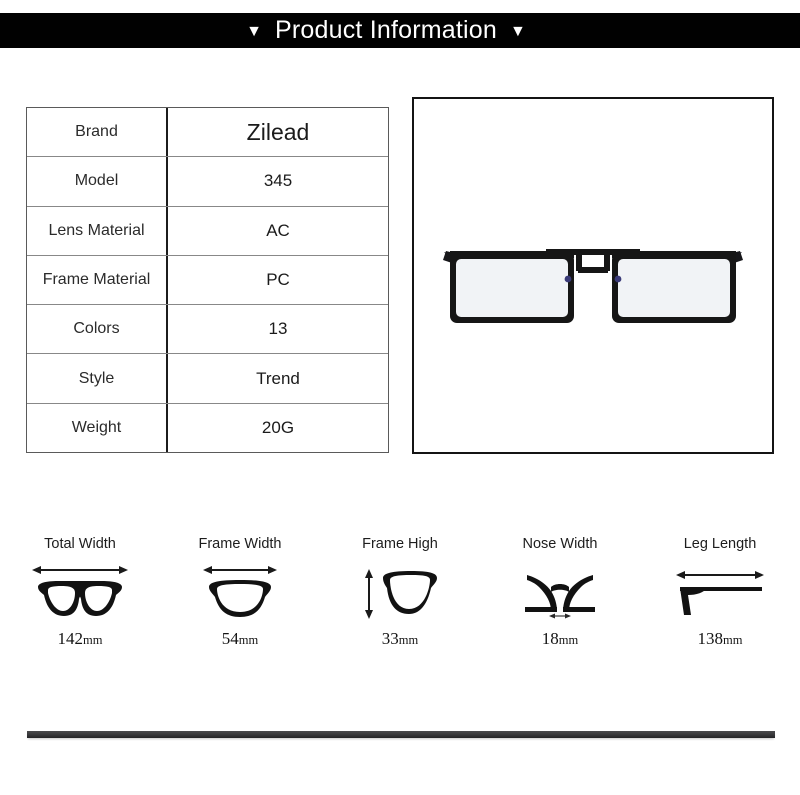 Image resolution: width=800 pixels, height=795 pixels. What do you see at coordinates (97, 329) in the screenshot?
I see `spec-key: Colors` at bounding box center [97, 329].